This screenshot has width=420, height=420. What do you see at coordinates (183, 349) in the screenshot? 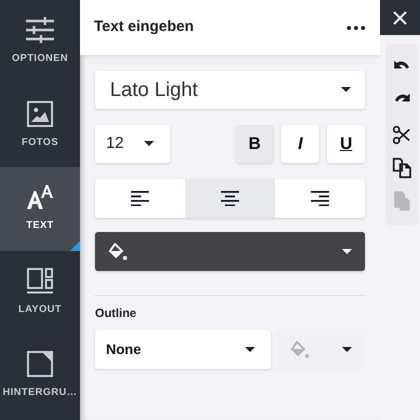
I see `outline-dropdown: None` at bounding box center [183, 349].